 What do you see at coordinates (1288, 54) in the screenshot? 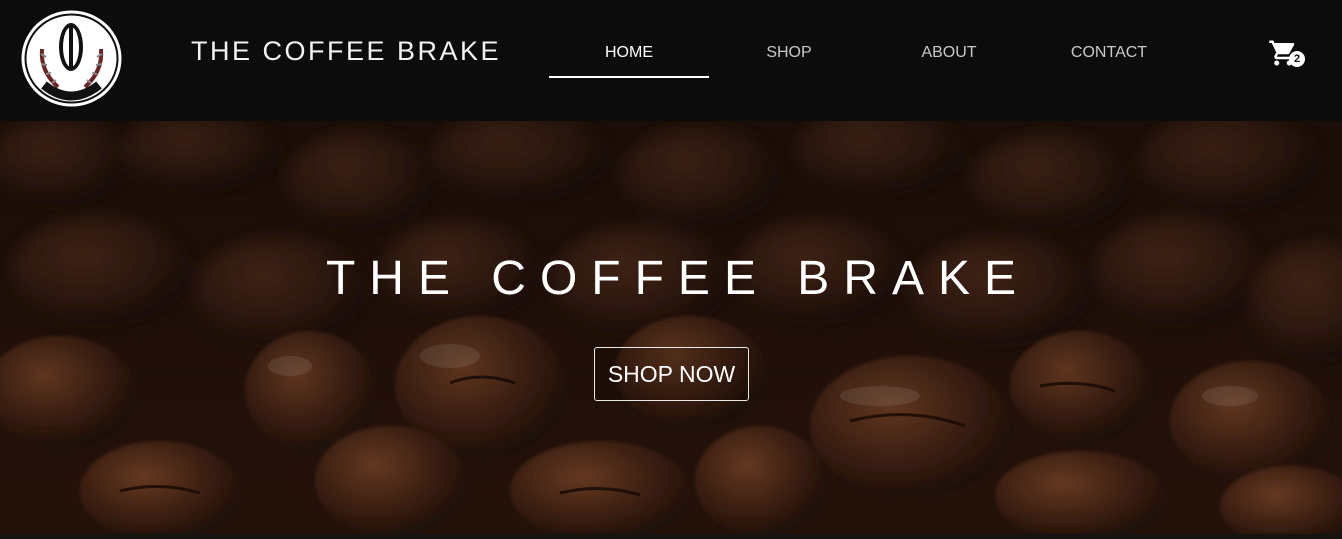
I see `cart-button: 2` at bounding box center [1288, 54].